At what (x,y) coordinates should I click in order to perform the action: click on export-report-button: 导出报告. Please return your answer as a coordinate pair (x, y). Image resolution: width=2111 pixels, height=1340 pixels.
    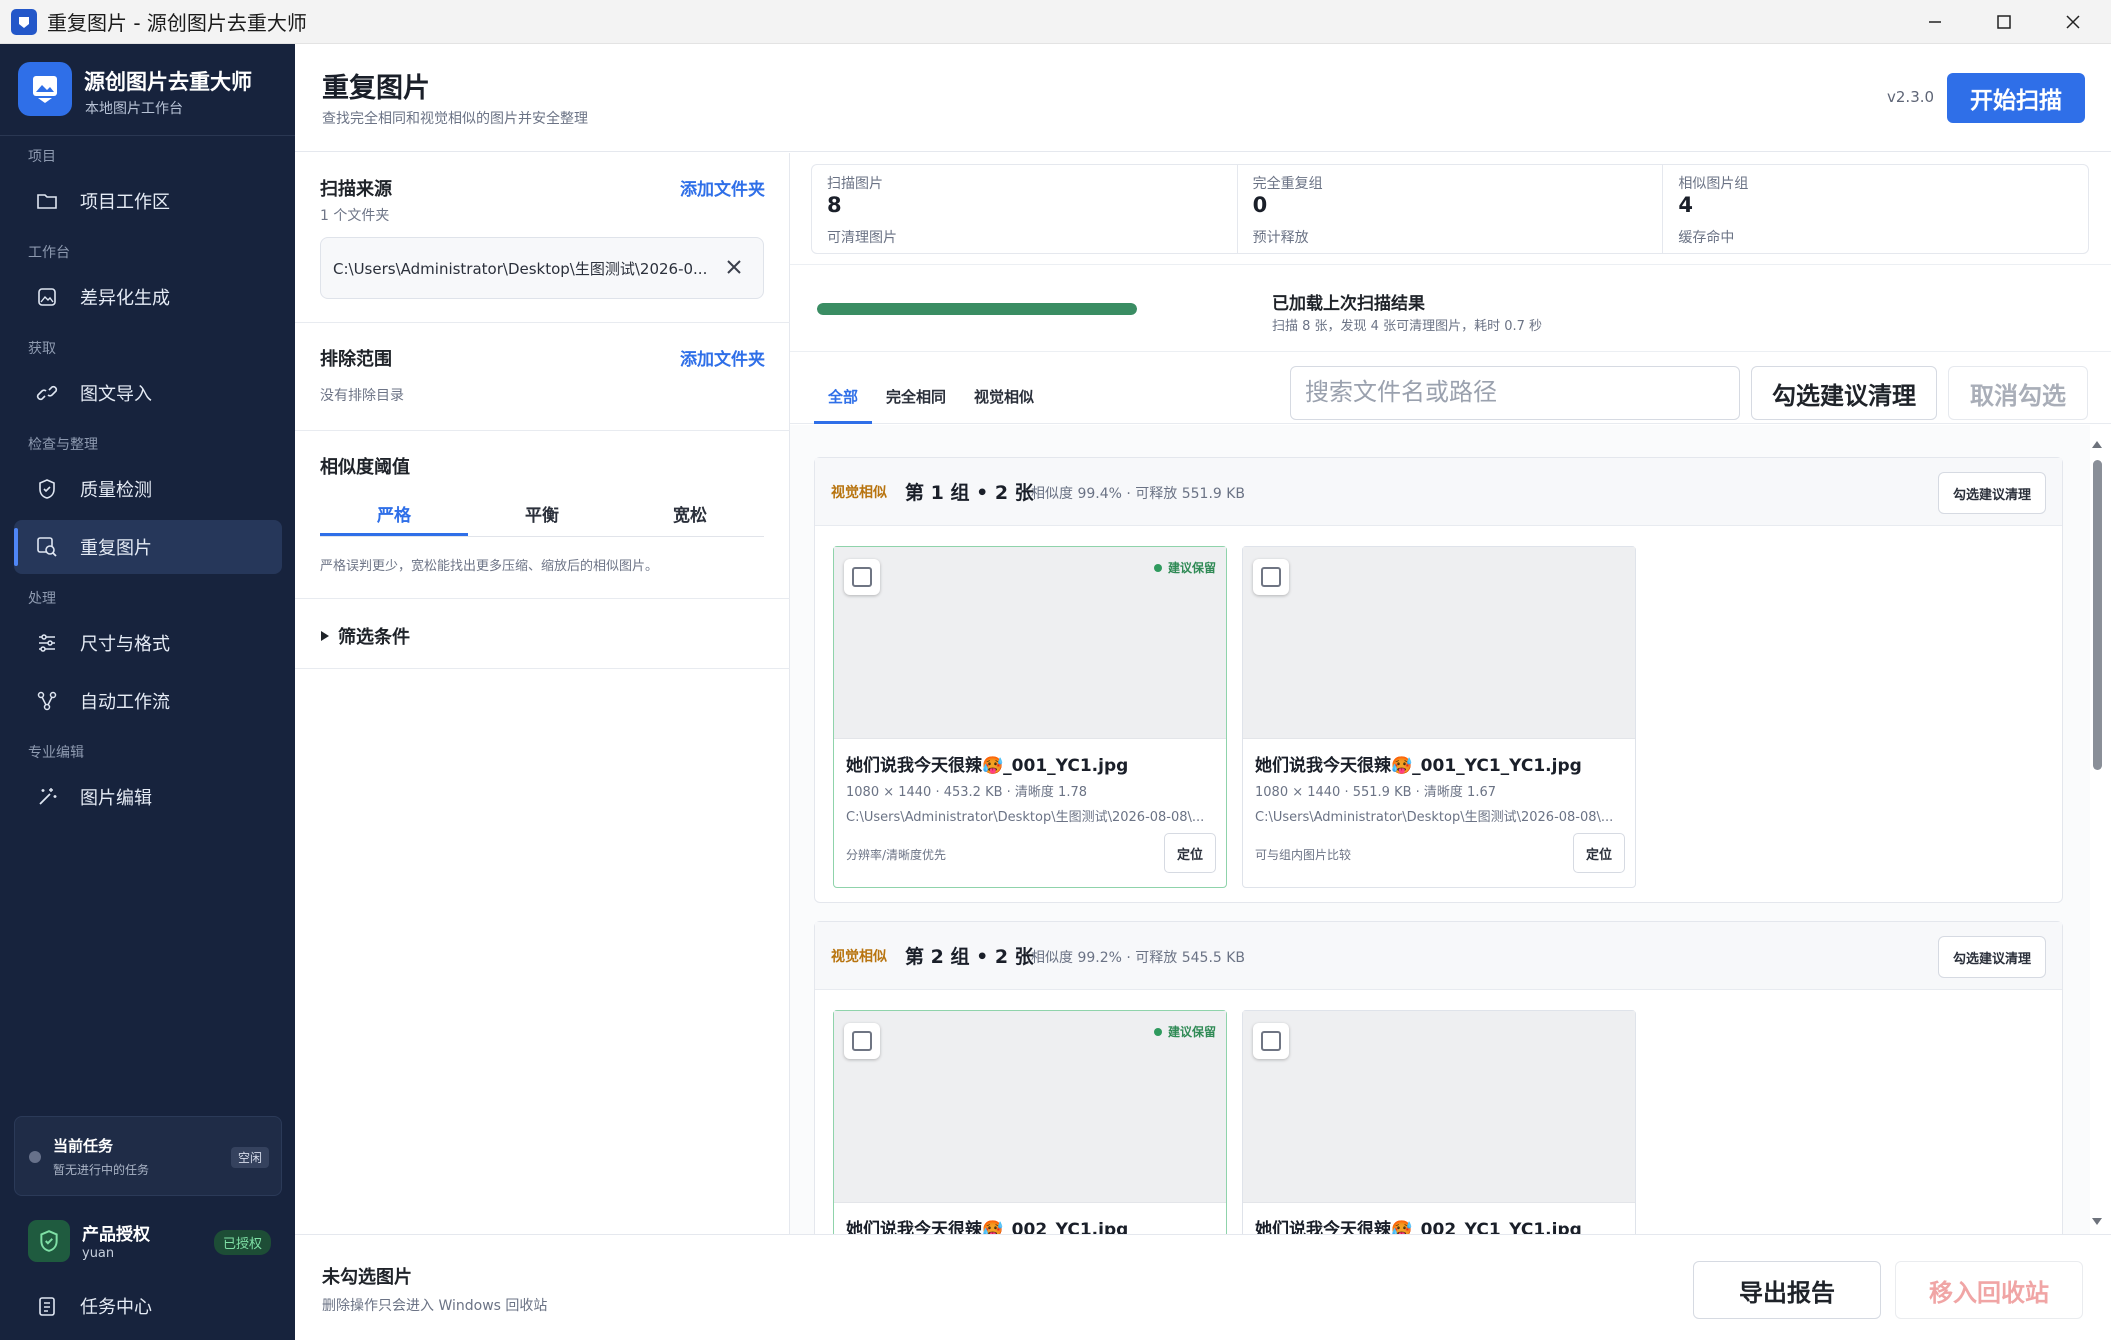
    Looking at the image, I should click on (1787, 1290).